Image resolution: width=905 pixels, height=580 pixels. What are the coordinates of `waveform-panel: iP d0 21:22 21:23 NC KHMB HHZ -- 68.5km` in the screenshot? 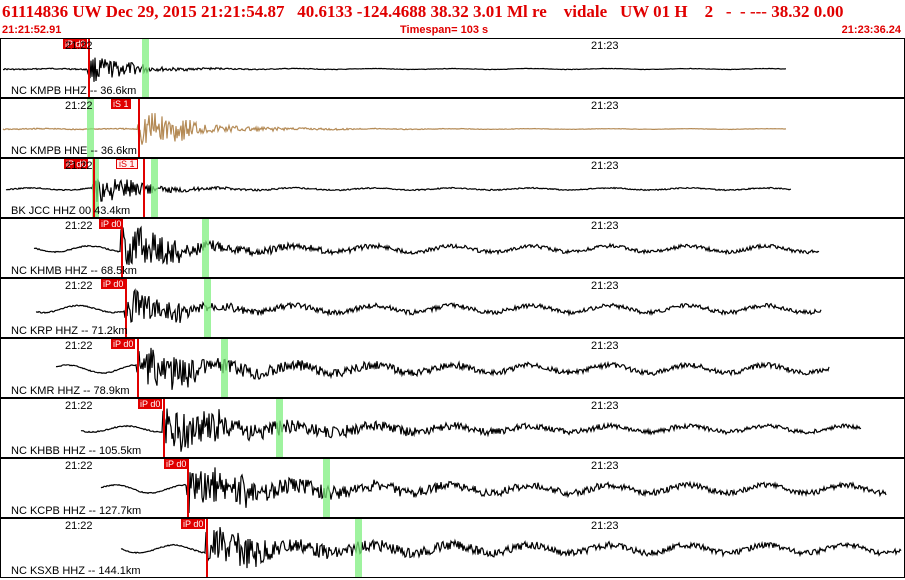 It's located at (452, 248).